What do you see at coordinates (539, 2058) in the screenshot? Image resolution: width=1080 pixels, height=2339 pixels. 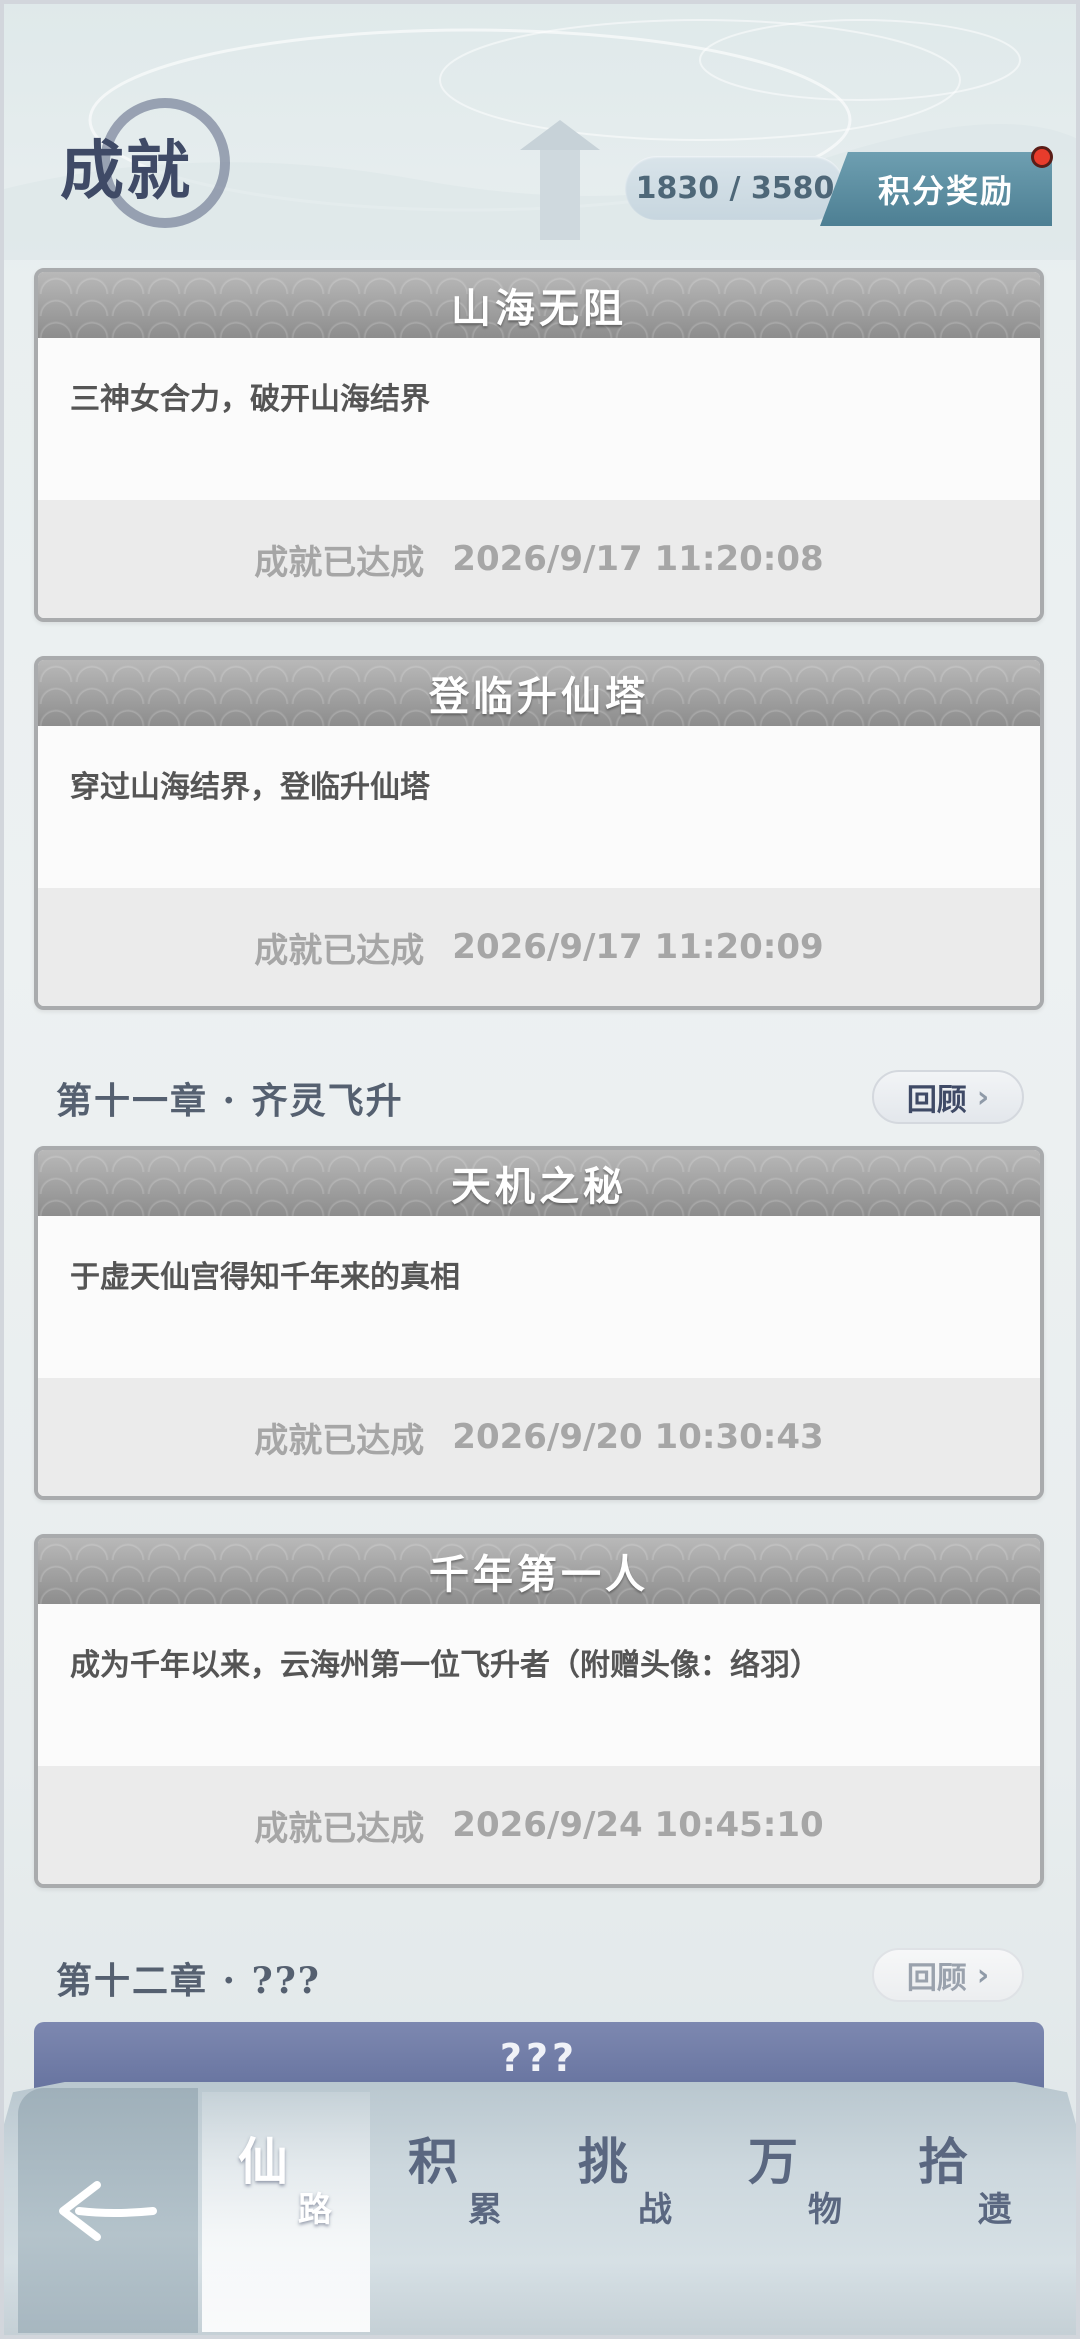 I see `locked-achievement-title: ???` at bounding box center [539, 2058].